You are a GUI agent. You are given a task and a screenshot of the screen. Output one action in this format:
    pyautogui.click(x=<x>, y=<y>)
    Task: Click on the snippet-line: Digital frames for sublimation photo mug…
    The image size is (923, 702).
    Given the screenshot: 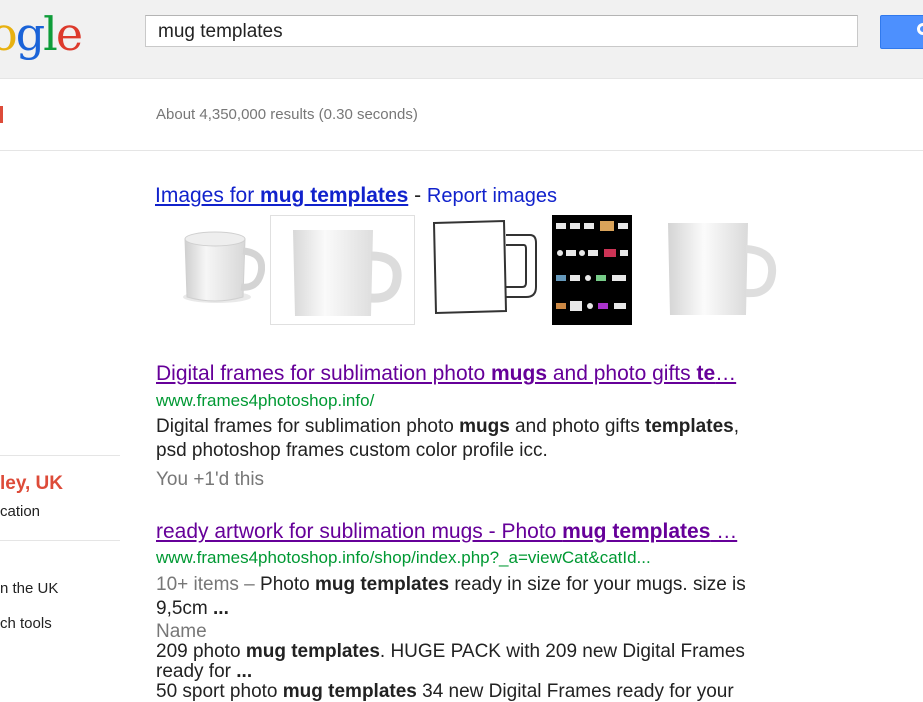 What is the action you would take?
    pyautogui.click(x=476, y=427)
    